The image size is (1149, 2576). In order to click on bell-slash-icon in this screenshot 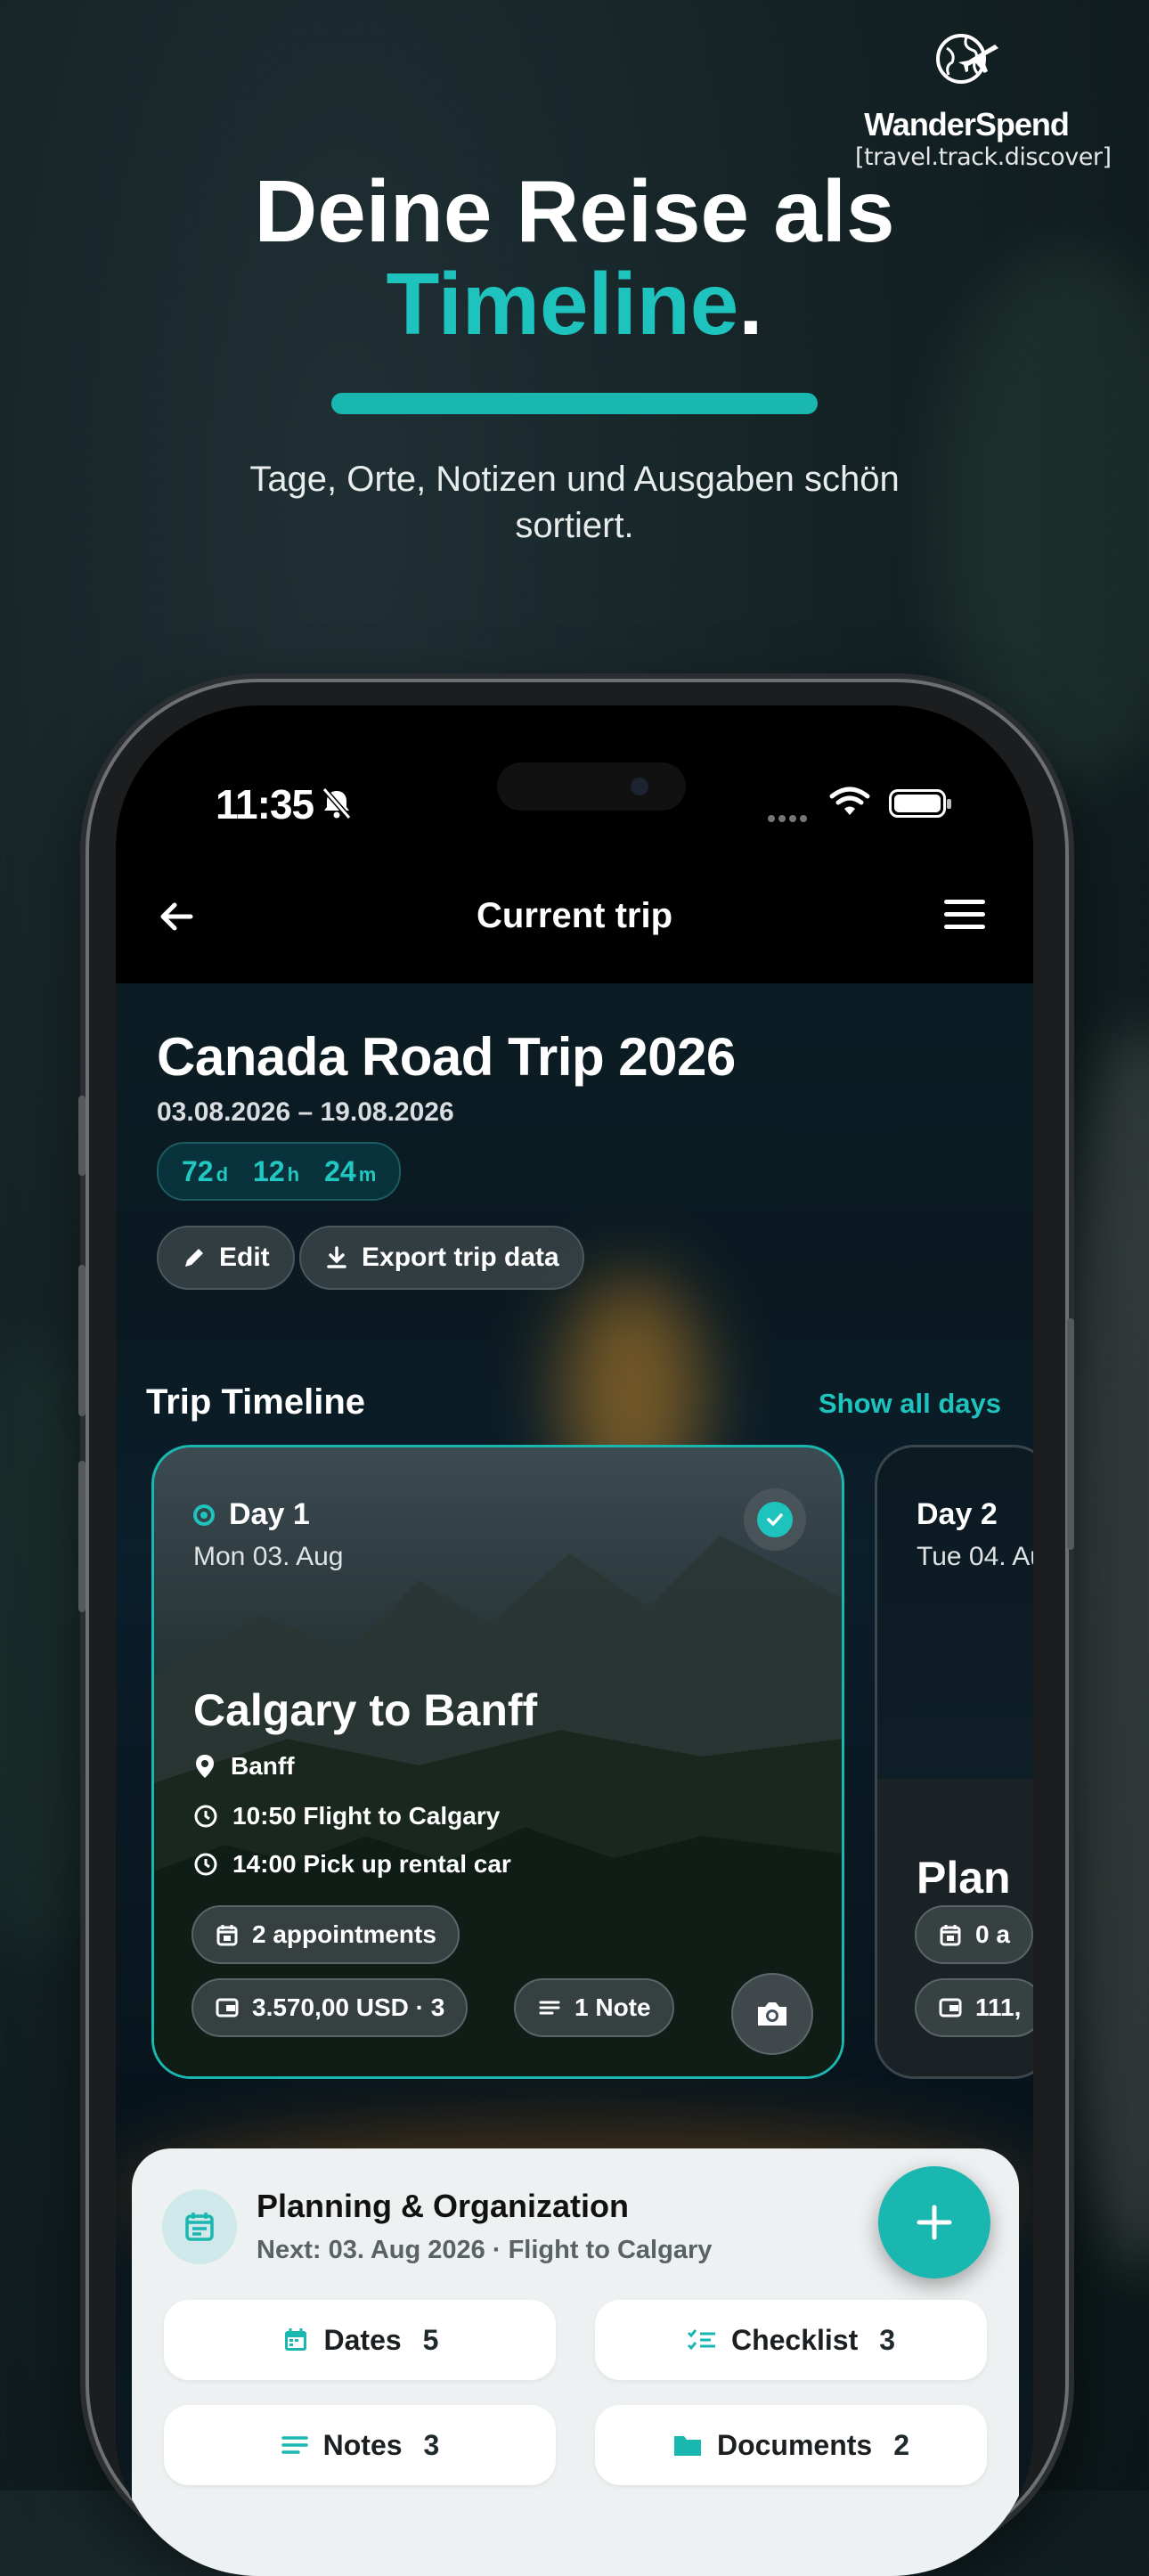, I will do `click(337, 803)`.